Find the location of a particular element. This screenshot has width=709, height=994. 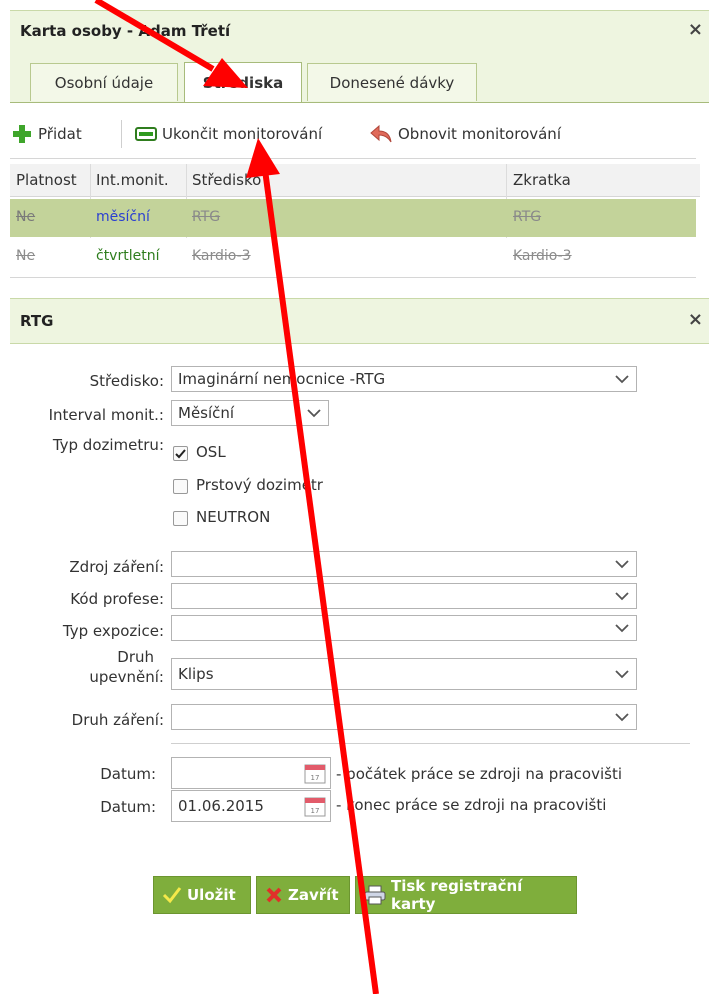

annotation-arrow-to-toolbar is located at coordinates (320, 581).